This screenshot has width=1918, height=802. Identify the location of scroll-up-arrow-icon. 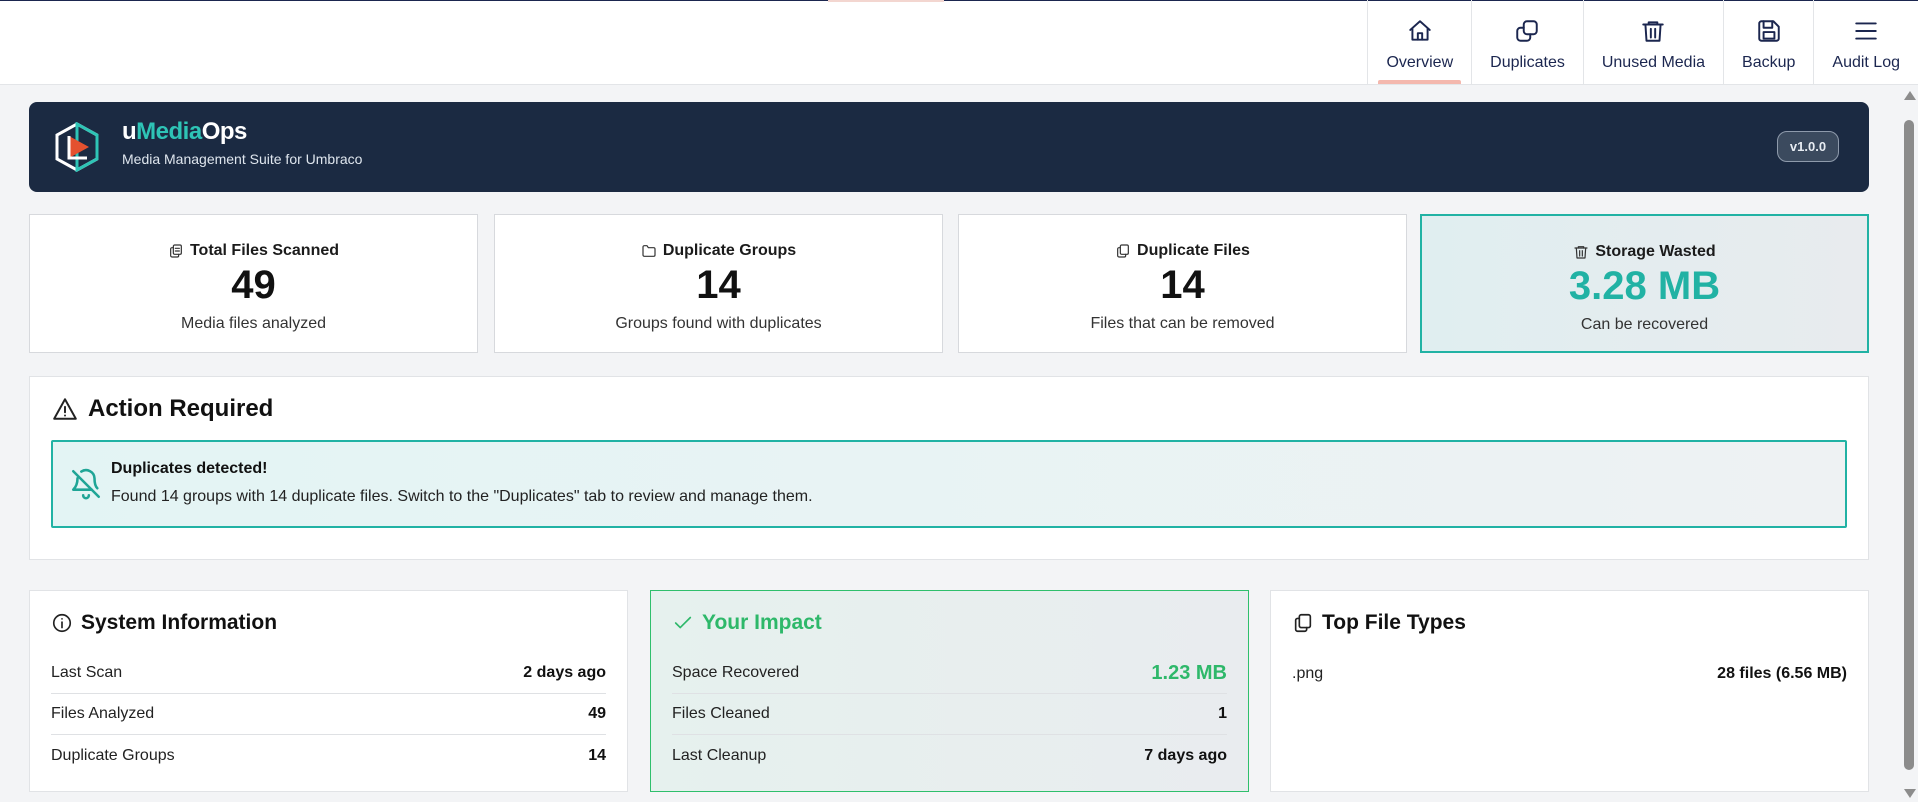
(1910, 95).